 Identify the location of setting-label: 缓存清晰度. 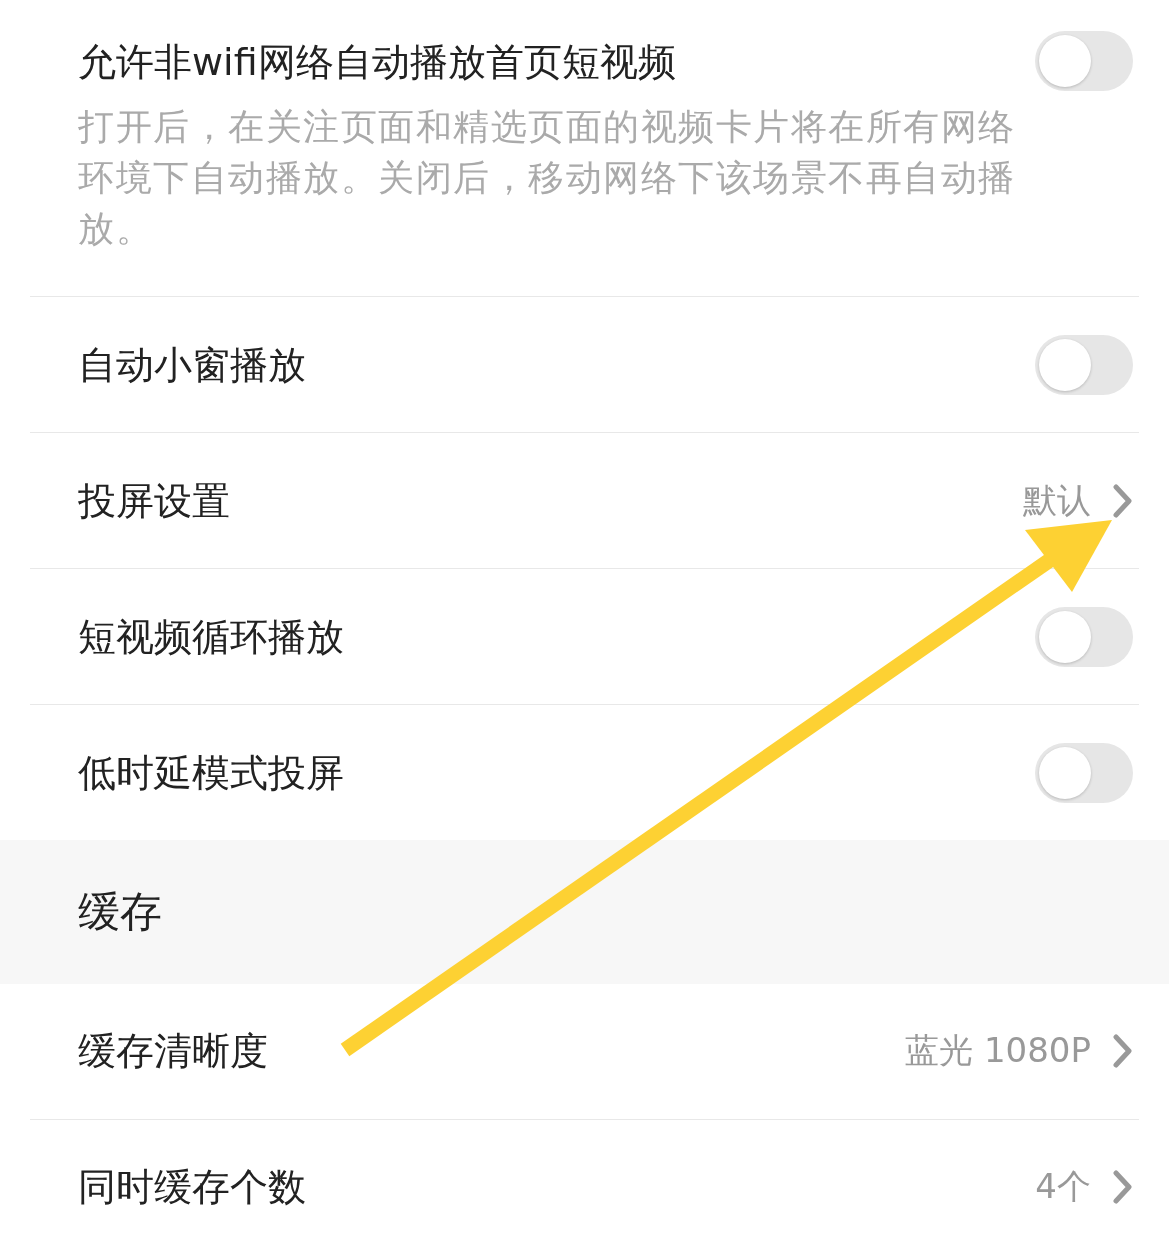
(173, 1051).